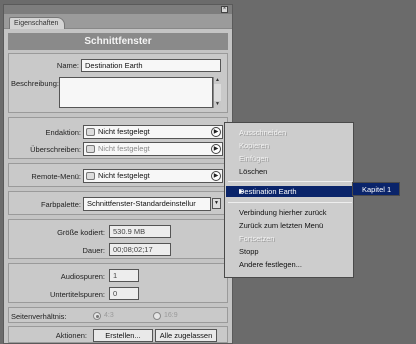 The image size is (416, 344). I want to click on menu-item-copy: Kopieren, so click(254, 145).